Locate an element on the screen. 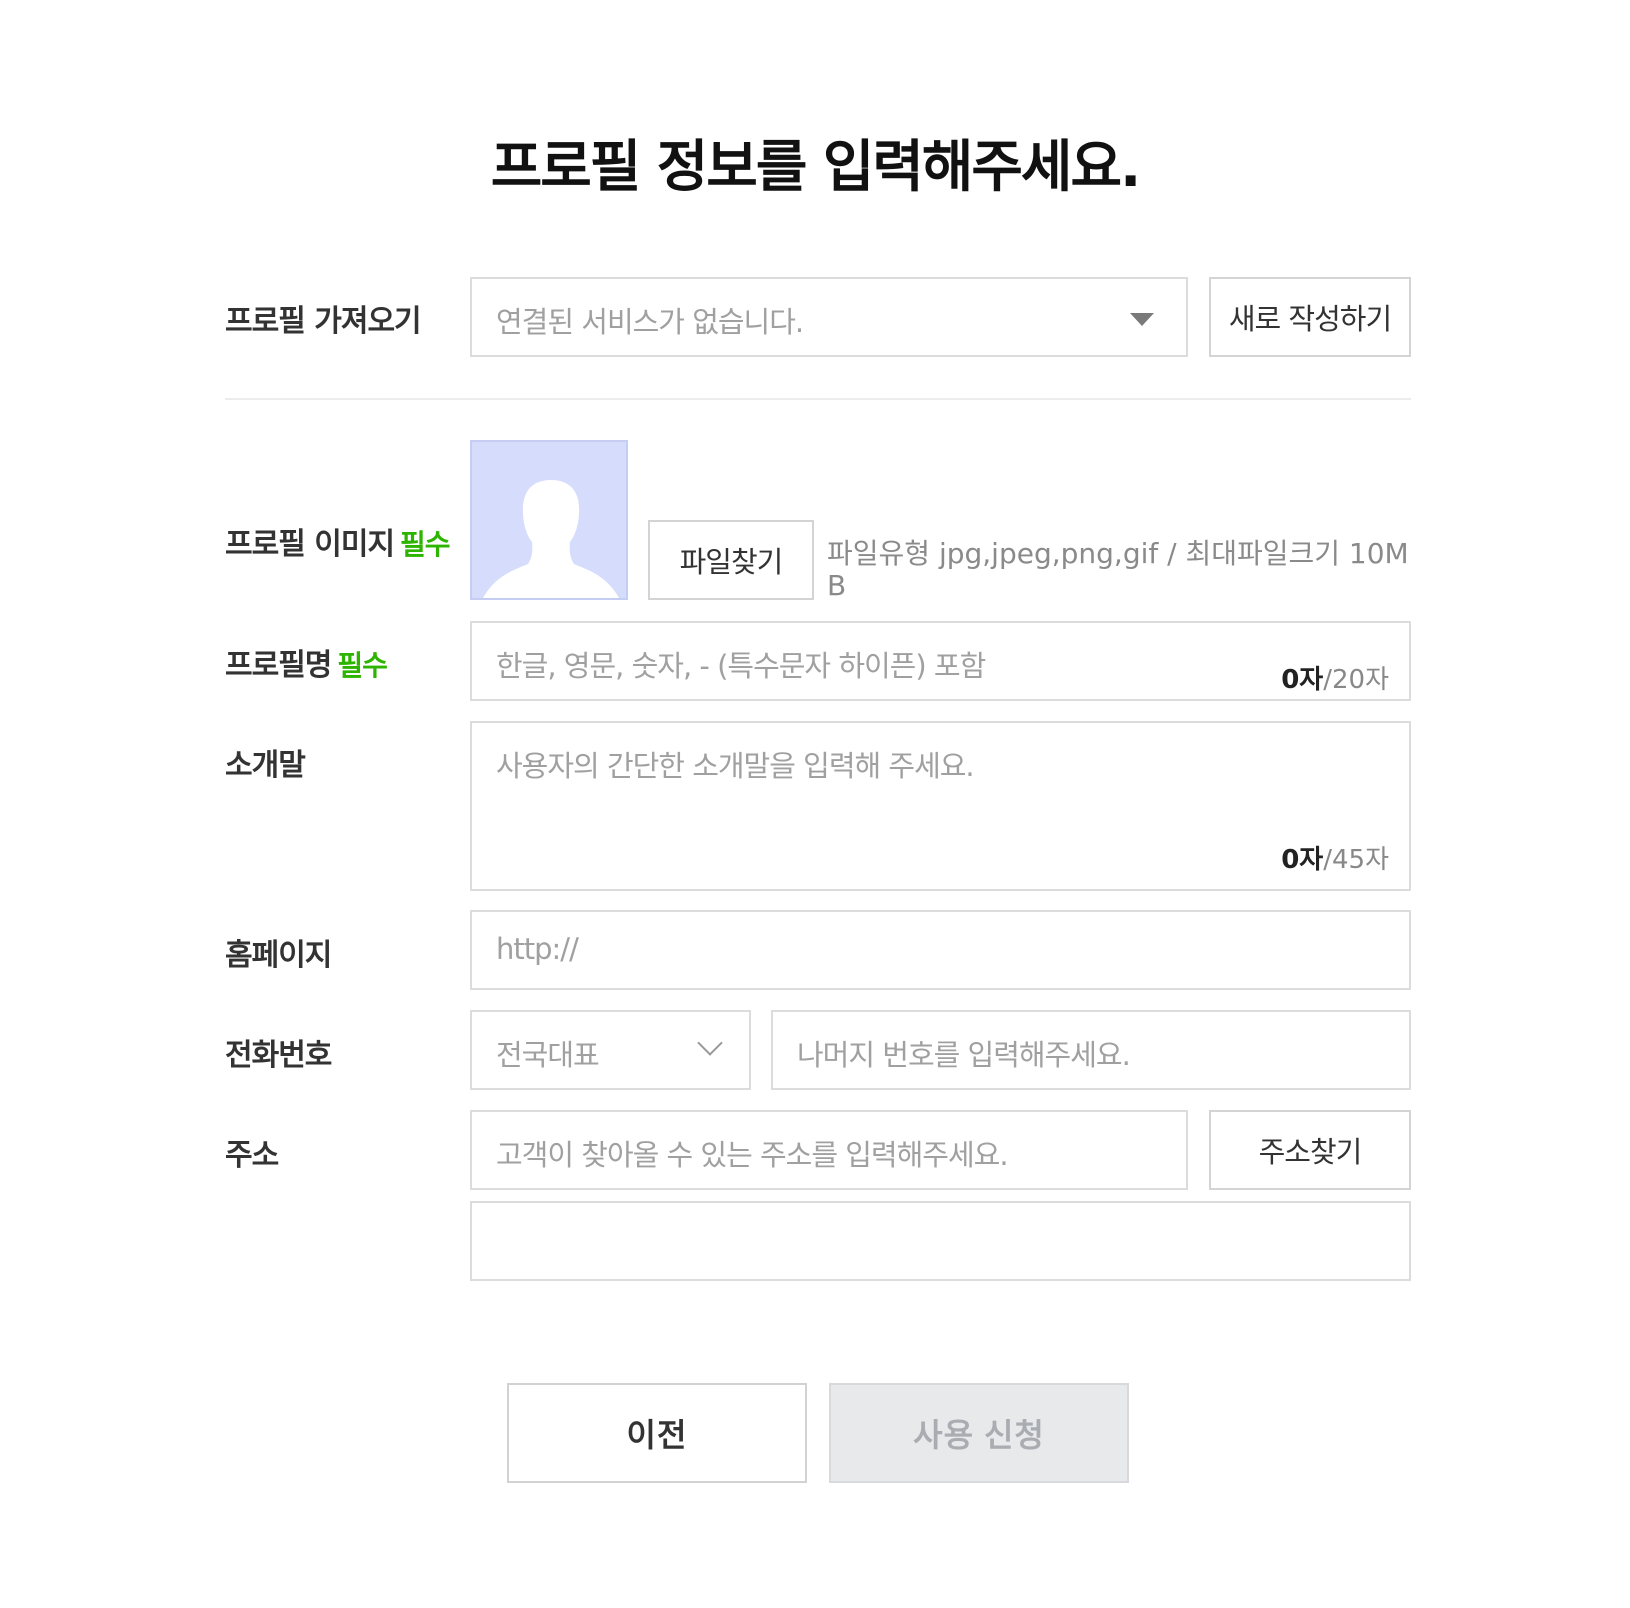 The width and height of the screenshot is (1630, 1608). submit-button: 사용 신청 is located at coordinates (979, 1433).